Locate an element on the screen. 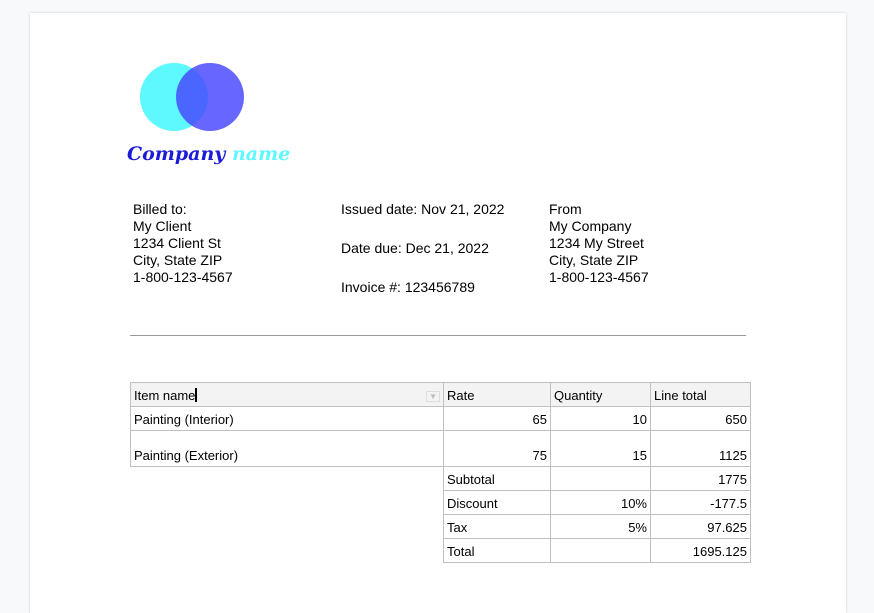 This screenshot has width=874, height=613. header-rate: Rate is located at coordinates (497, 394).